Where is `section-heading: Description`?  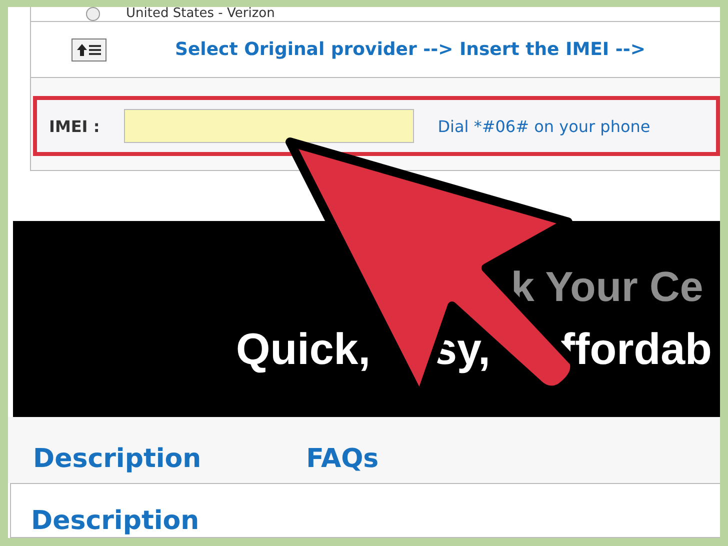 section-heading: Description is located at coordinates (115, 521).